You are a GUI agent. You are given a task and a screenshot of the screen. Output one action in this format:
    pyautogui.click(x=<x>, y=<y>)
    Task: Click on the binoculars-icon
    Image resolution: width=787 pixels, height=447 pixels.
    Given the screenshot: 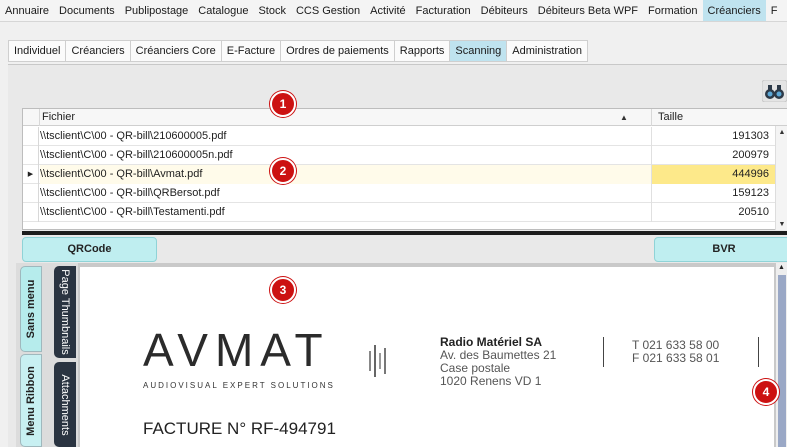 What is the action you would take?
    pyautogui.click(x=774, y=91)
    